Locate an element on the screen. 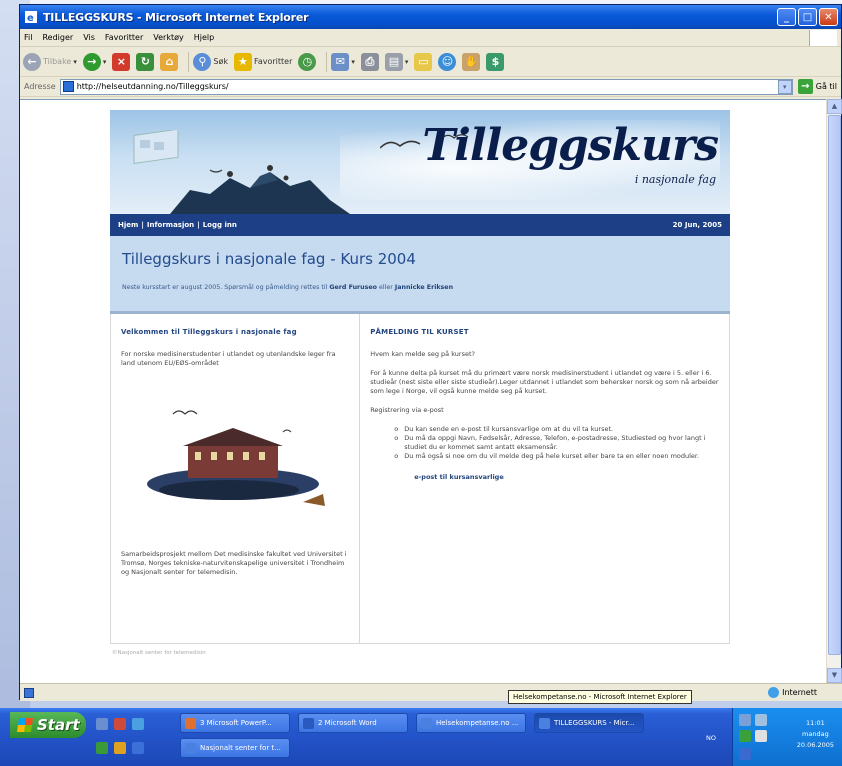 Image resolution: width=842 pixels, height=766 pixels. desktop-icon is located at coordinates (102, 724).